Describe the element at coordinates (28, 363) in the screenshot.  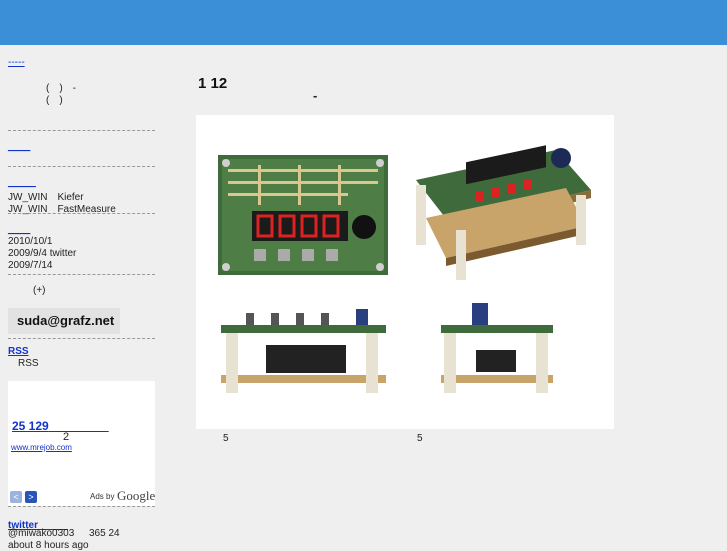
I see `rss-item: RSS` at that location.